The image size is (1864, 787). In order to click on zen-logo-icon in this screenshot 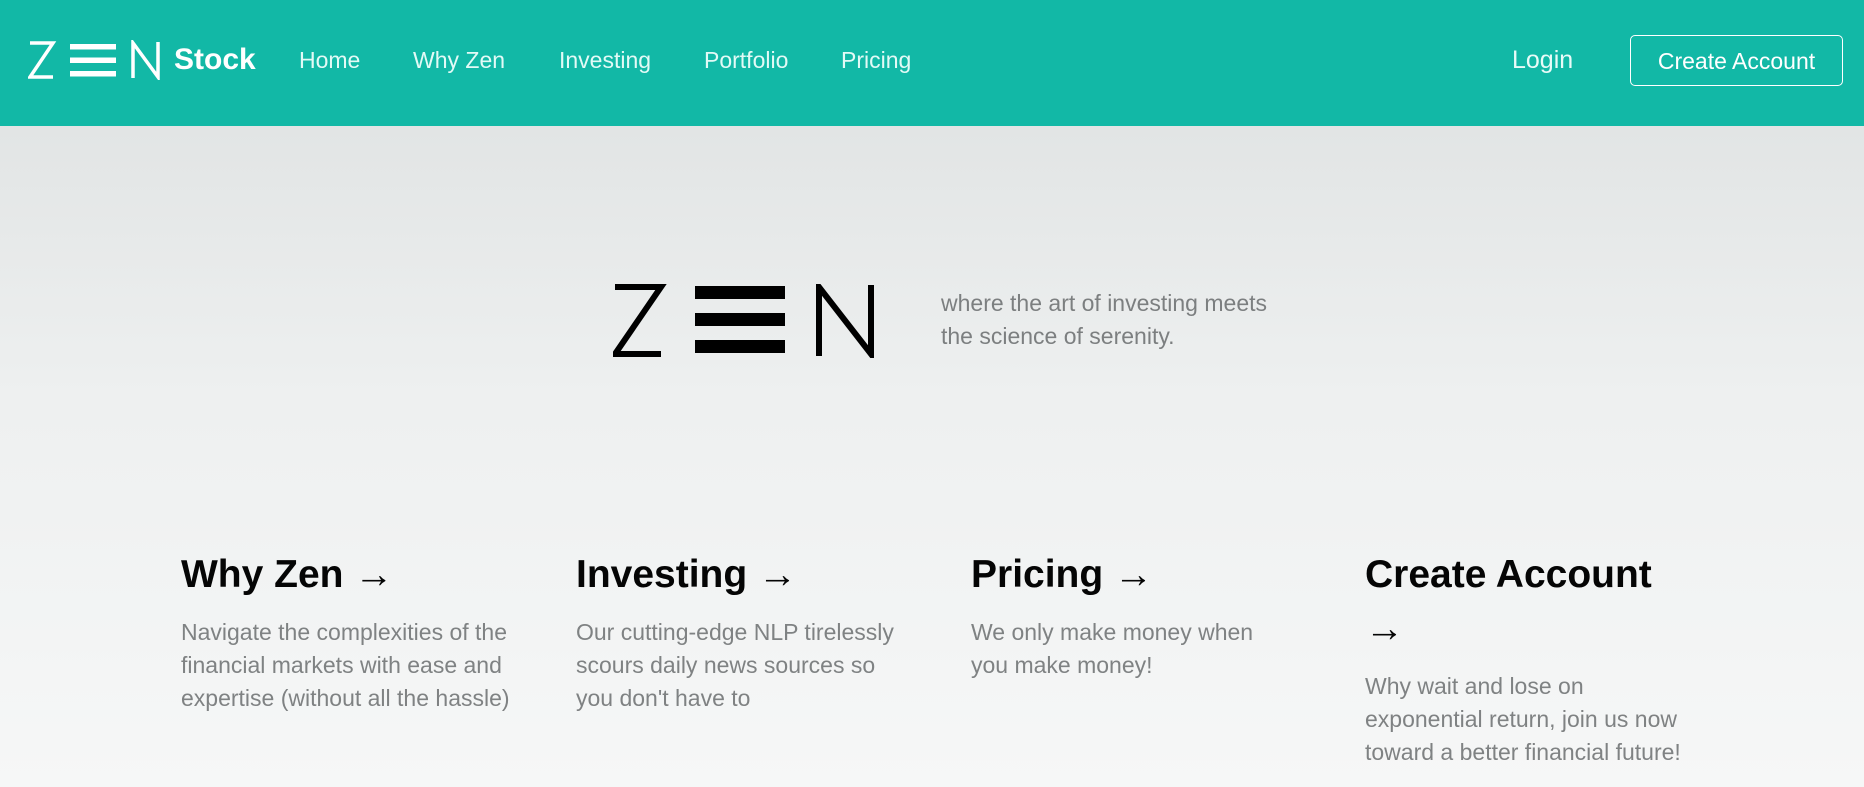, I will do `click(95, 60)`.